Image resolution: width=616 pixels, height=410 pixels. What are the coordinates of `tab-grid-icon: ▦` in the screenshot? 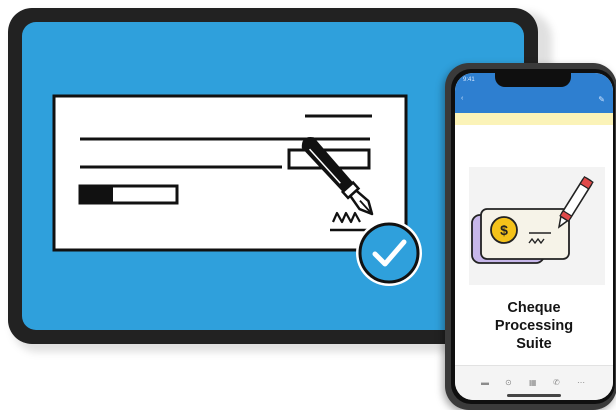 It's located at (533, 382).